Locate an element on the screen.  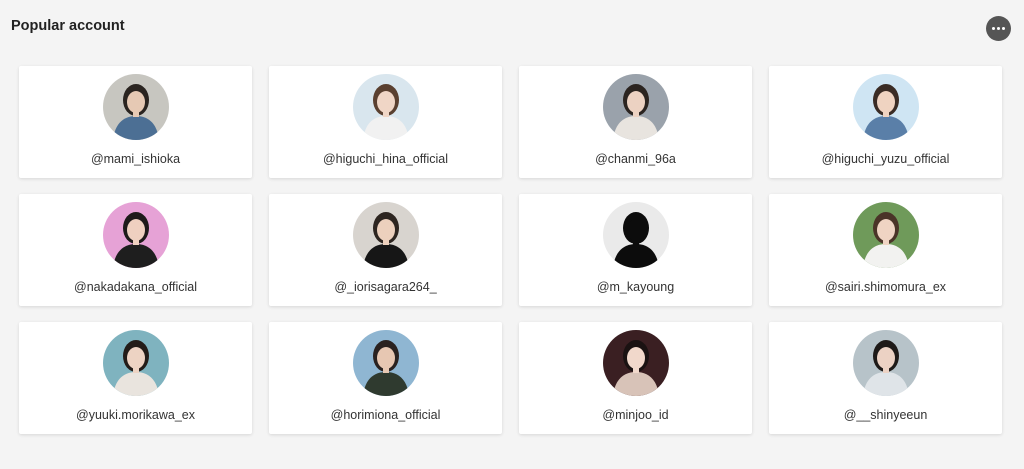
account-card: @mami_ishioka is located at coordinates (135, 122).